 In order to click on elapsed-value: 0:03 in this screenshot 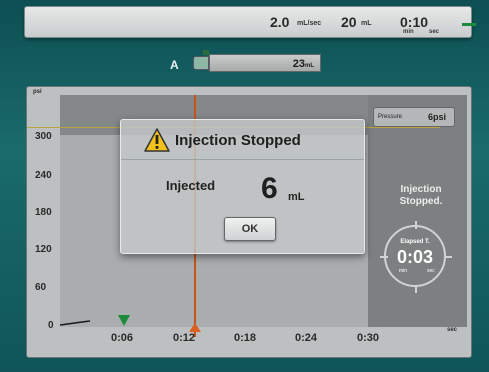, I will do `click(415, 257)`.